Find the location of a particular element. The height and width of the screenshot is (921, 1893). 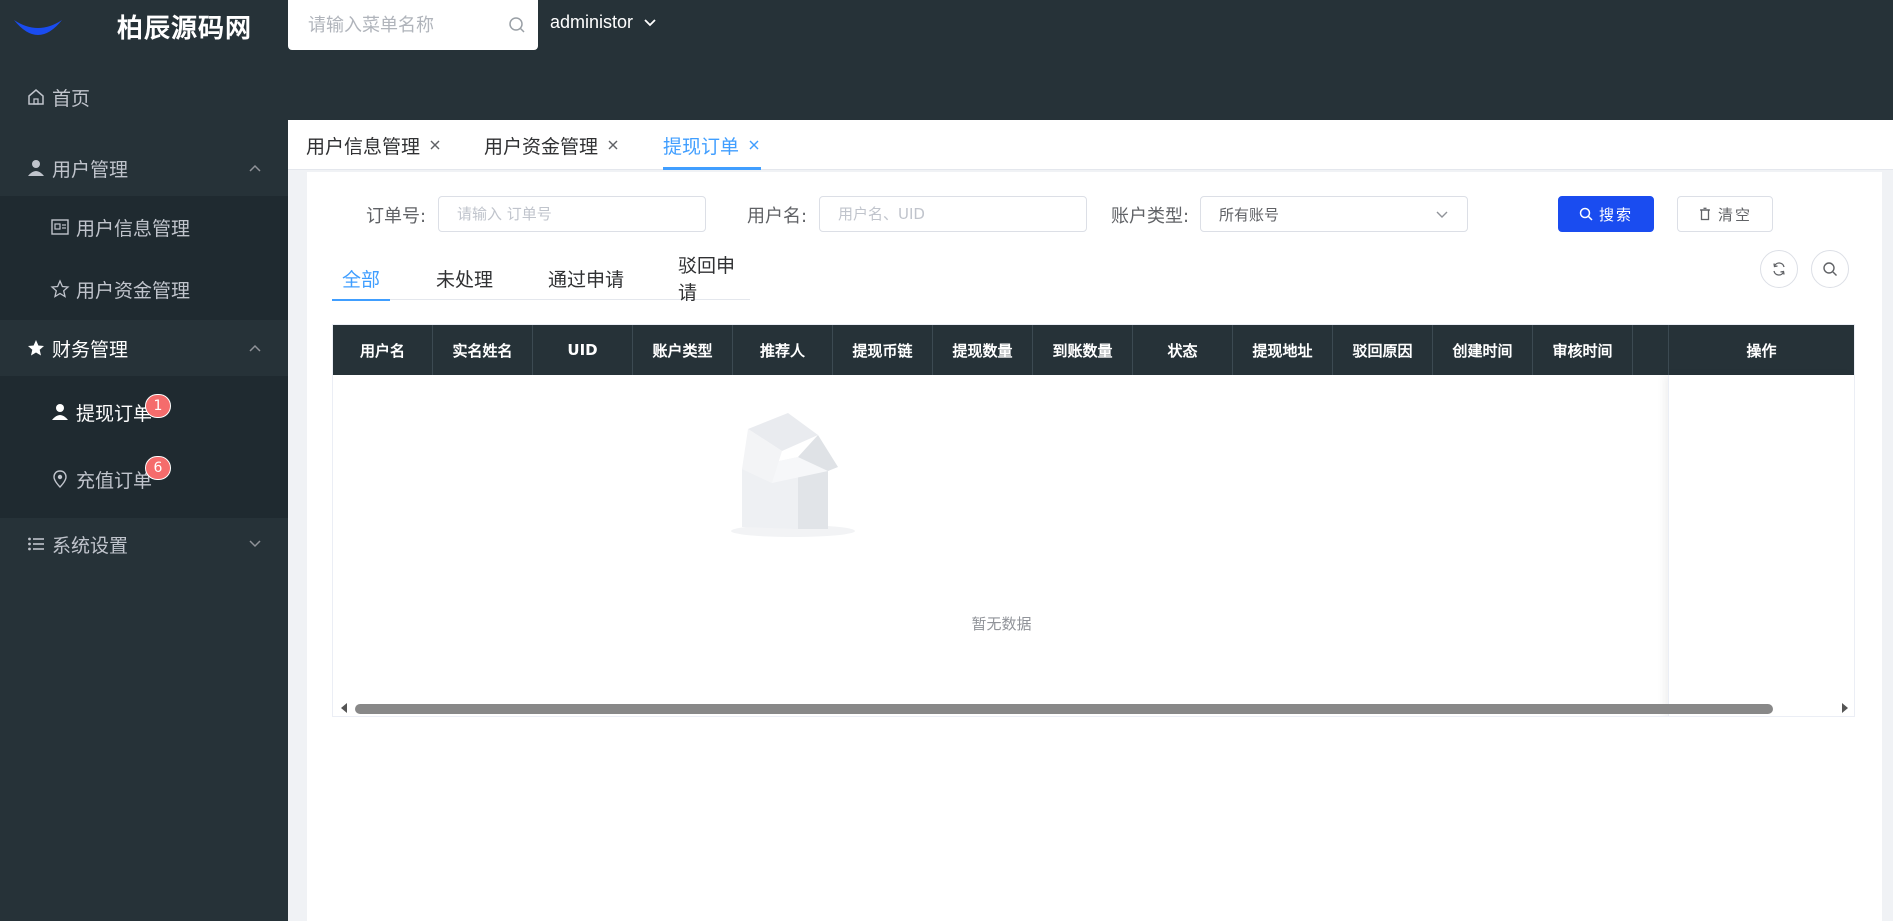

column-header: 创建时间 is located at coordinates (1483, 350).